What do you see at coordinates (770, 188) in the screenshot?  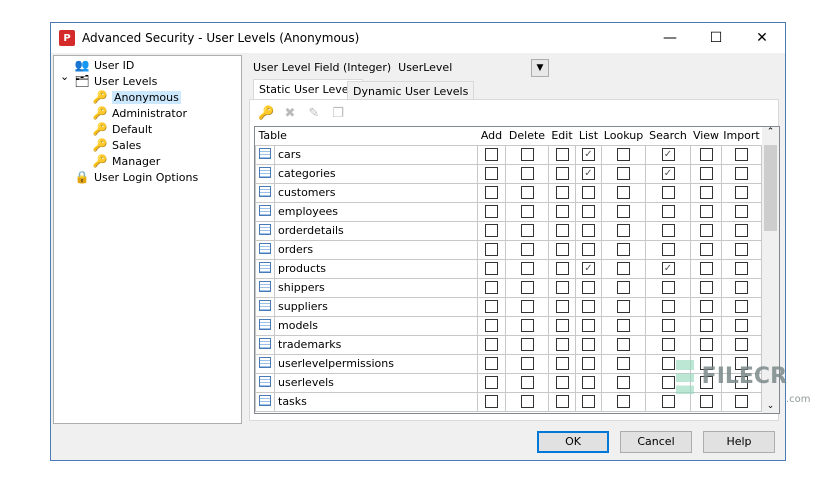 I see `scroll-thumb` at bounding box center [770, 188].